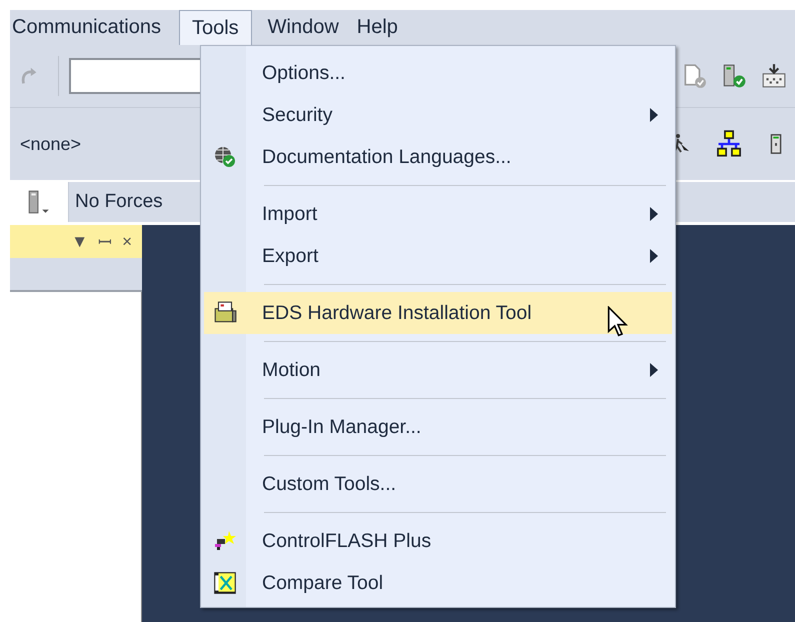 The image size is (795, 622). What do you see at coordinates (438, 583) in the screenshot?
I see `menu-item: Compare Tool` at bounding box center [438, 583].